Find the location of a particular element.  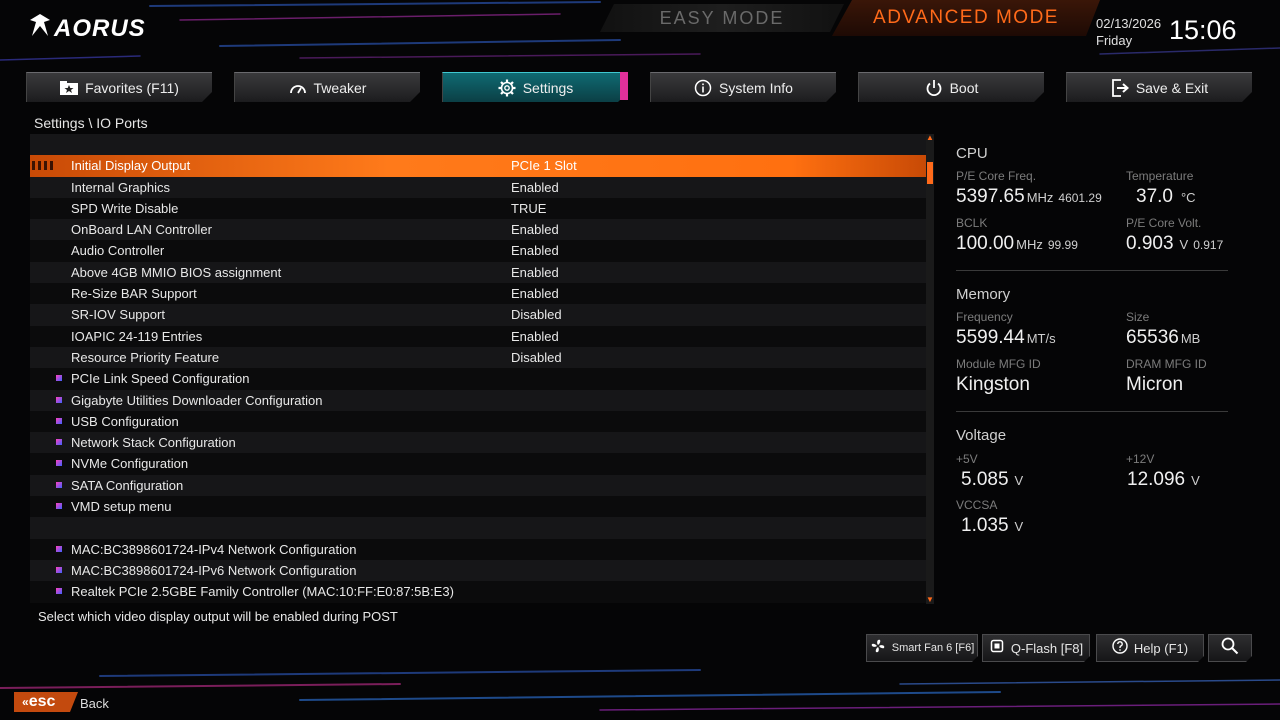

v5-unit: V is located at coordinates (1019, 480).